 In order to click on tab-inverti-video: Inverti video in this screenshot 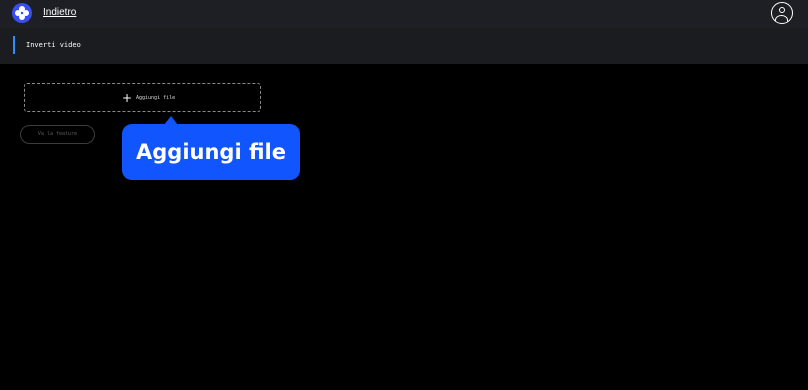, I will do `click(53, 45)`.